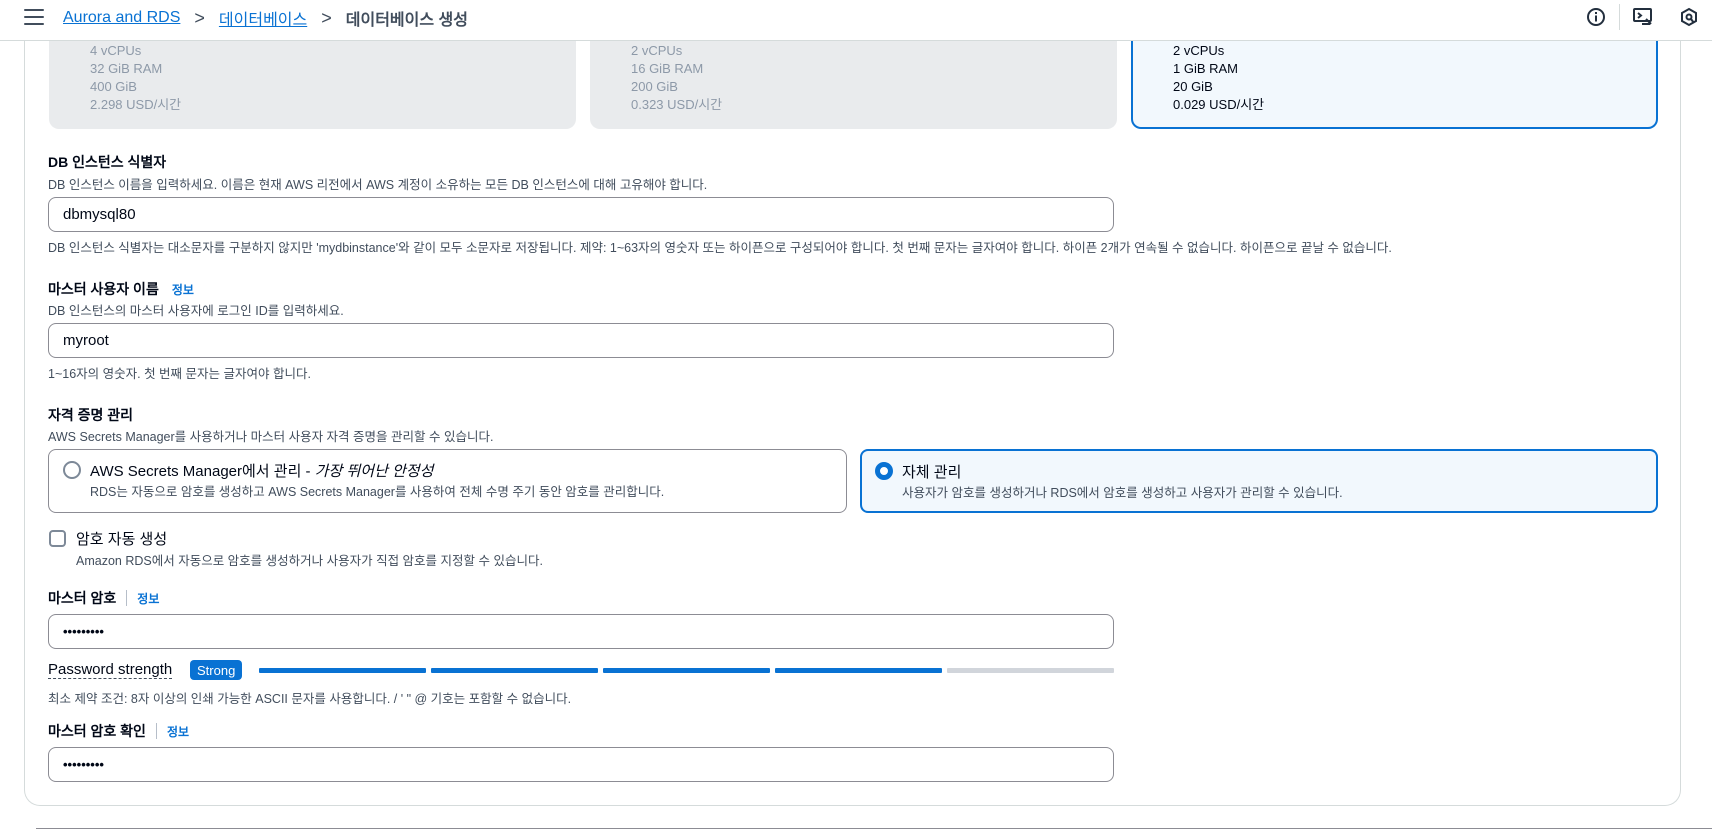 This screenshot has height=832, width=1712. What do you see at coordinates (82, 598) in the screenshot?
I see `master-password-label-text: 마스터 암호` at bounding box center [82, 598].